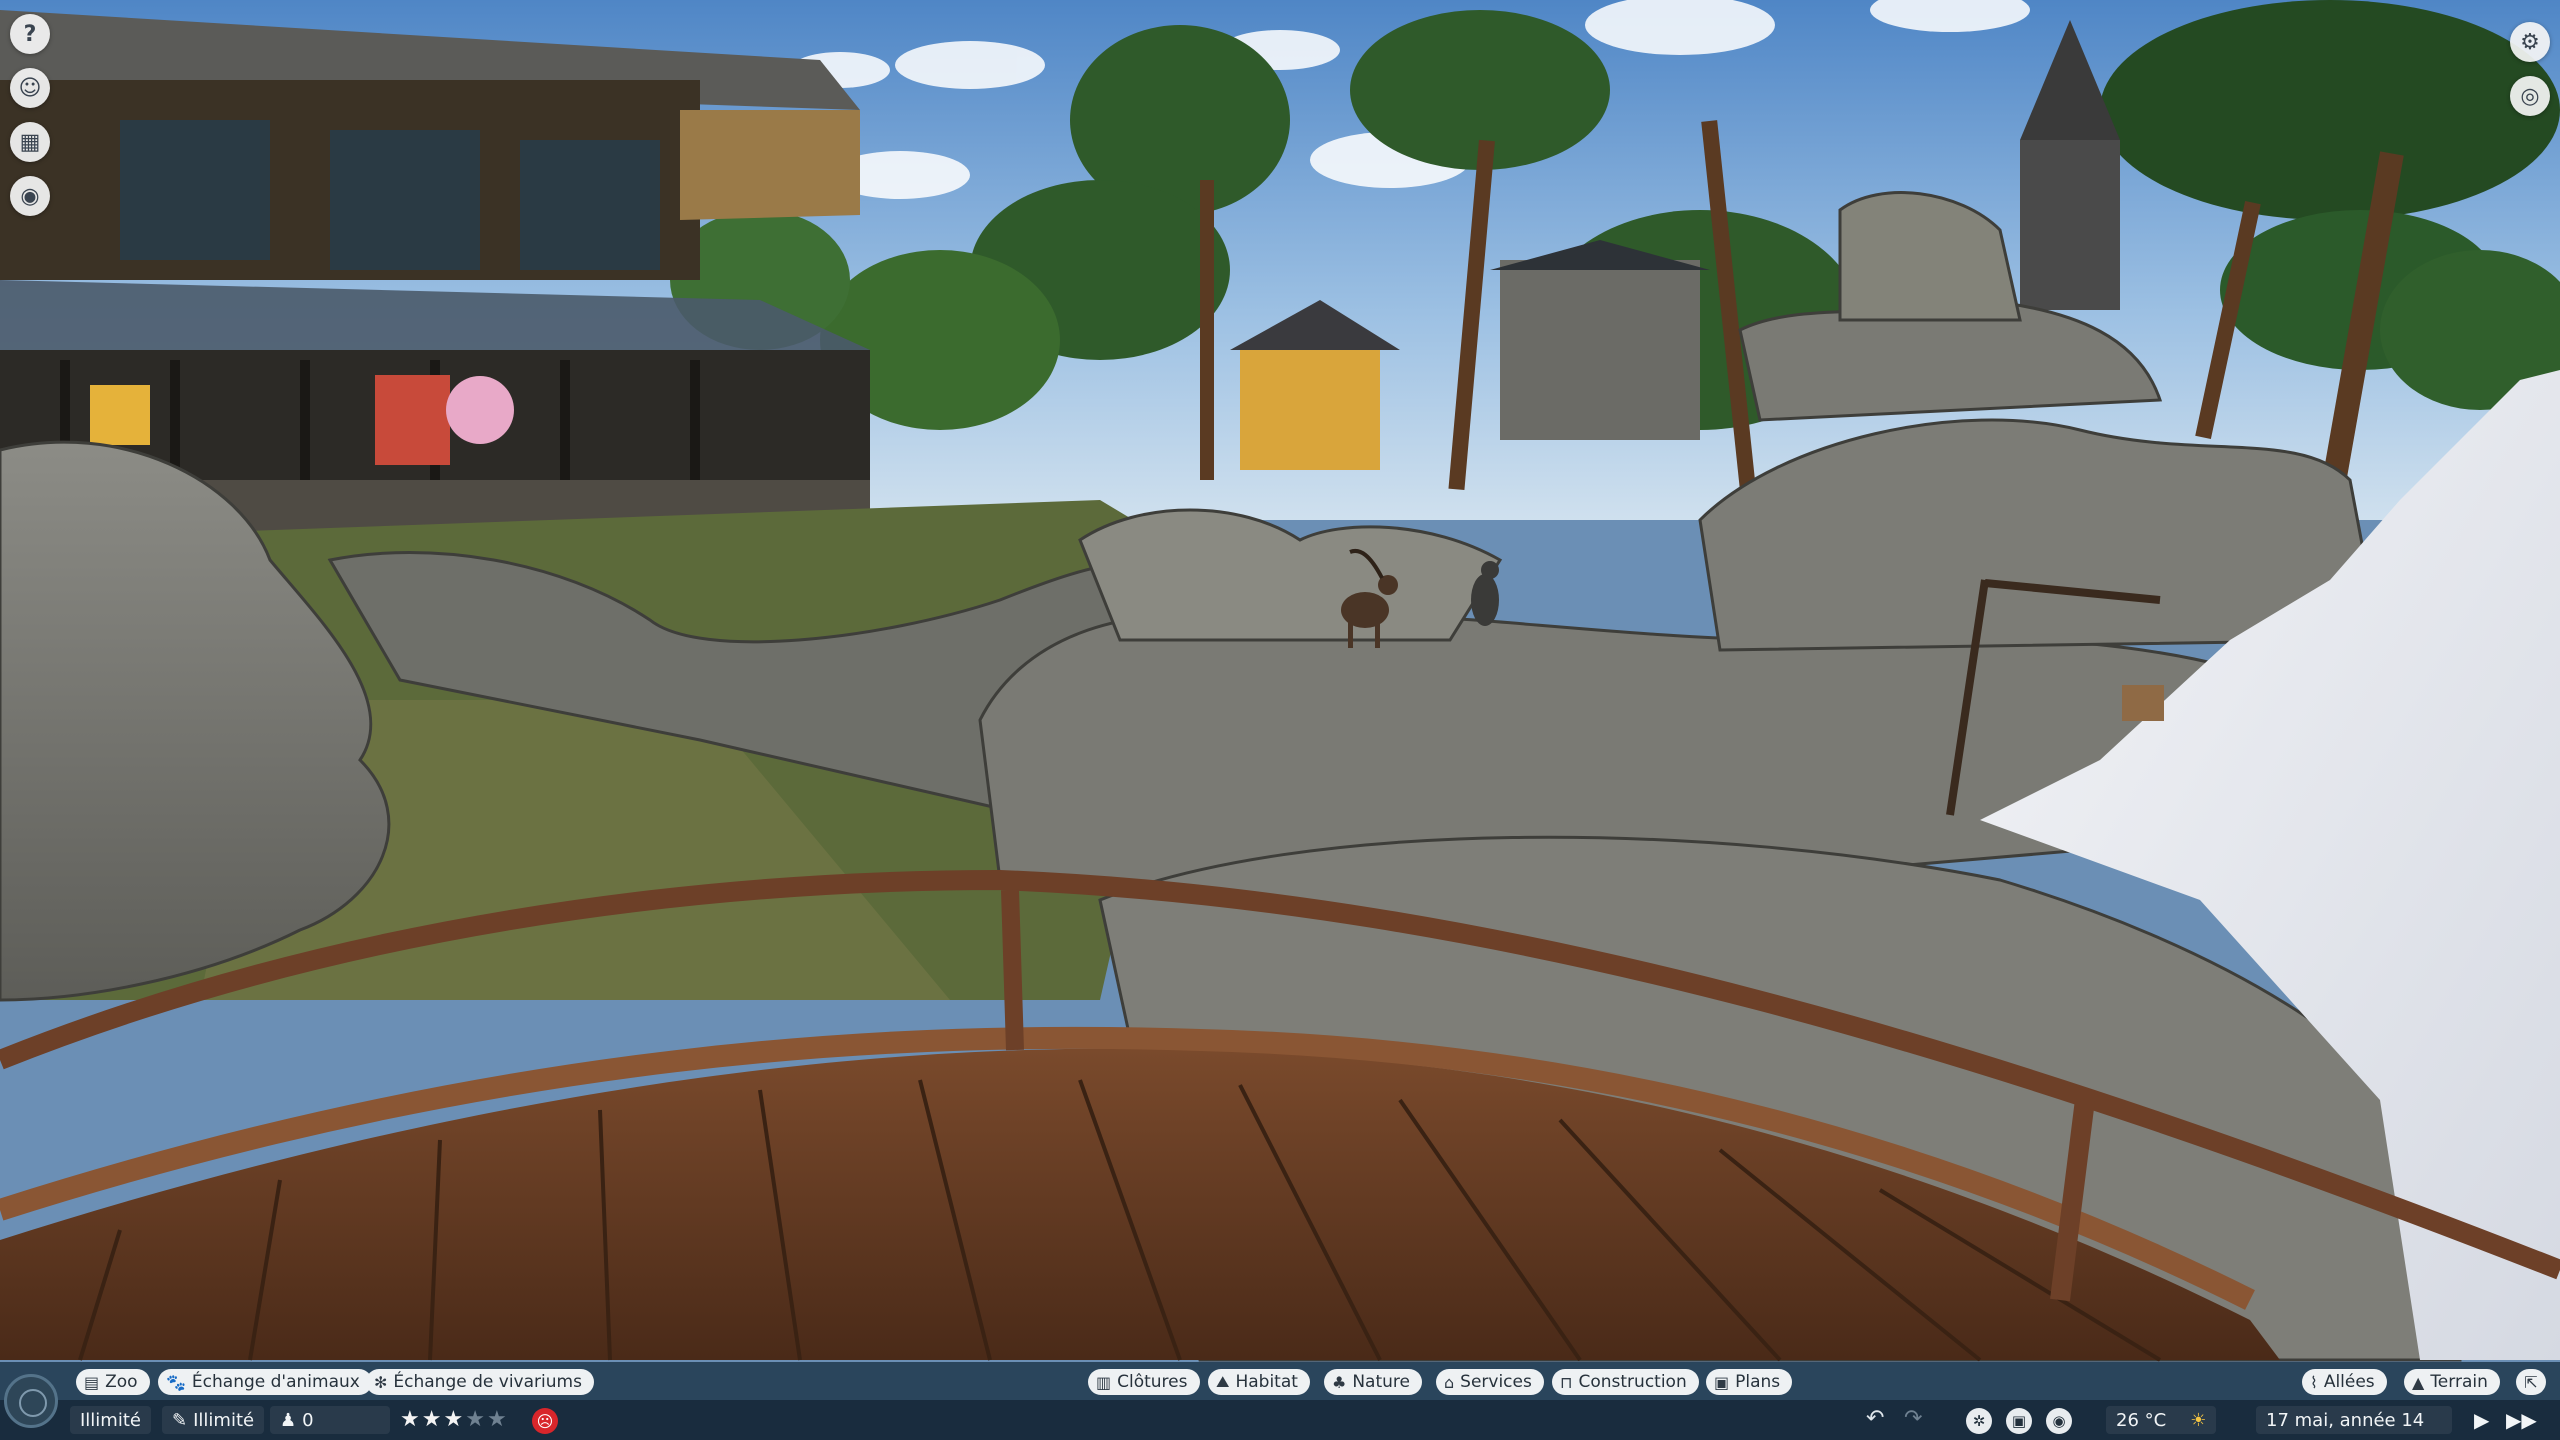 This screenshot has width=2560, height=1440. I want to click on paths-label: Allées, so click(2349, 1382).